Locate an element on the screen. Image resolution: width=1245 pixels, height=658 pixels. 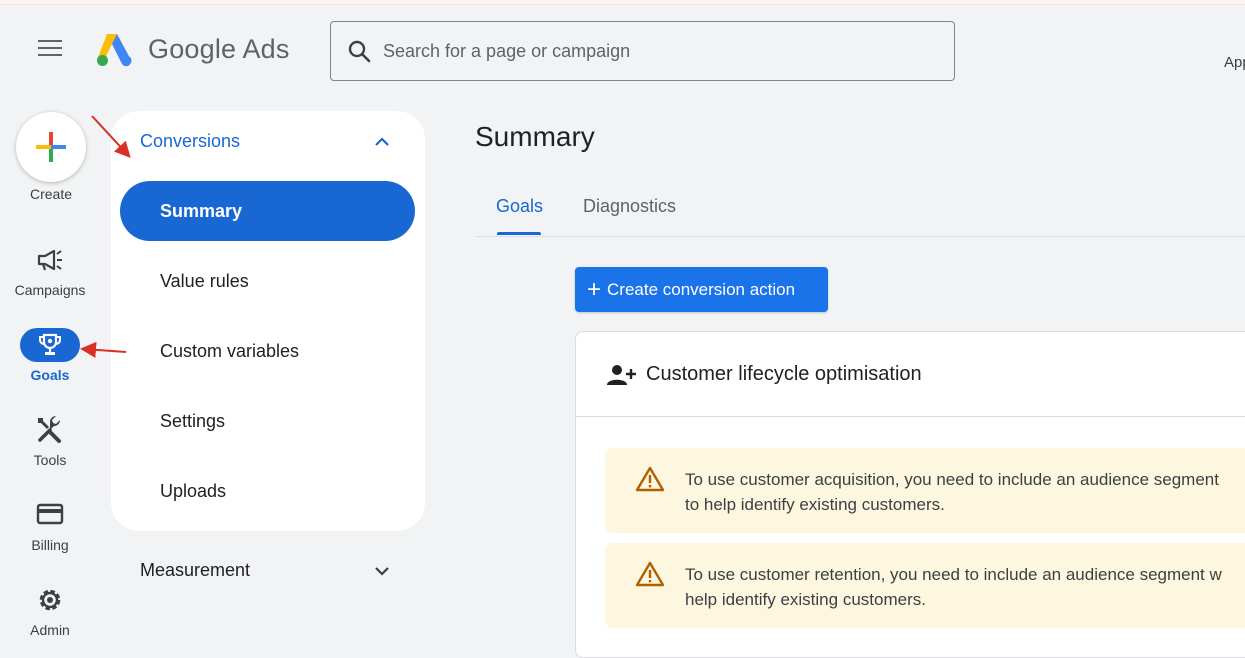
chevron-up-icon is located at coordinates (382, 142).